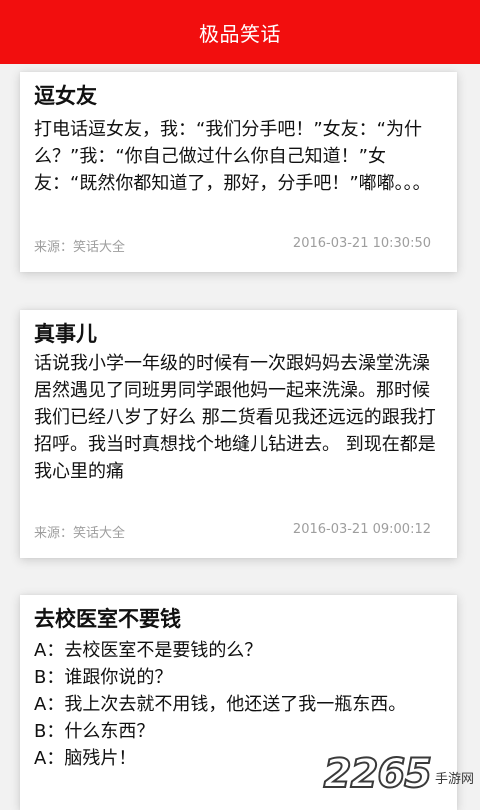  I want to click on joke-time: 2016-03-21 09:00:12, so click(361, 529).